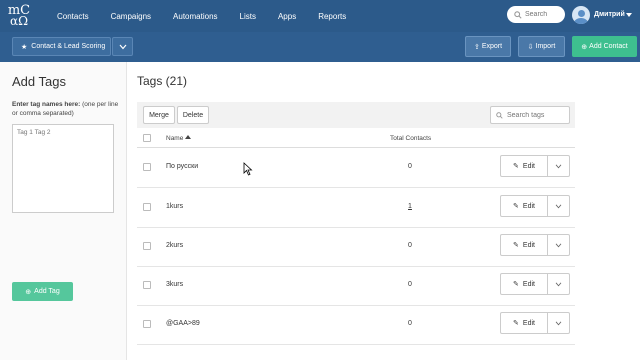  I want to click on column-total-header: Total Contacts, so click(411, 138).